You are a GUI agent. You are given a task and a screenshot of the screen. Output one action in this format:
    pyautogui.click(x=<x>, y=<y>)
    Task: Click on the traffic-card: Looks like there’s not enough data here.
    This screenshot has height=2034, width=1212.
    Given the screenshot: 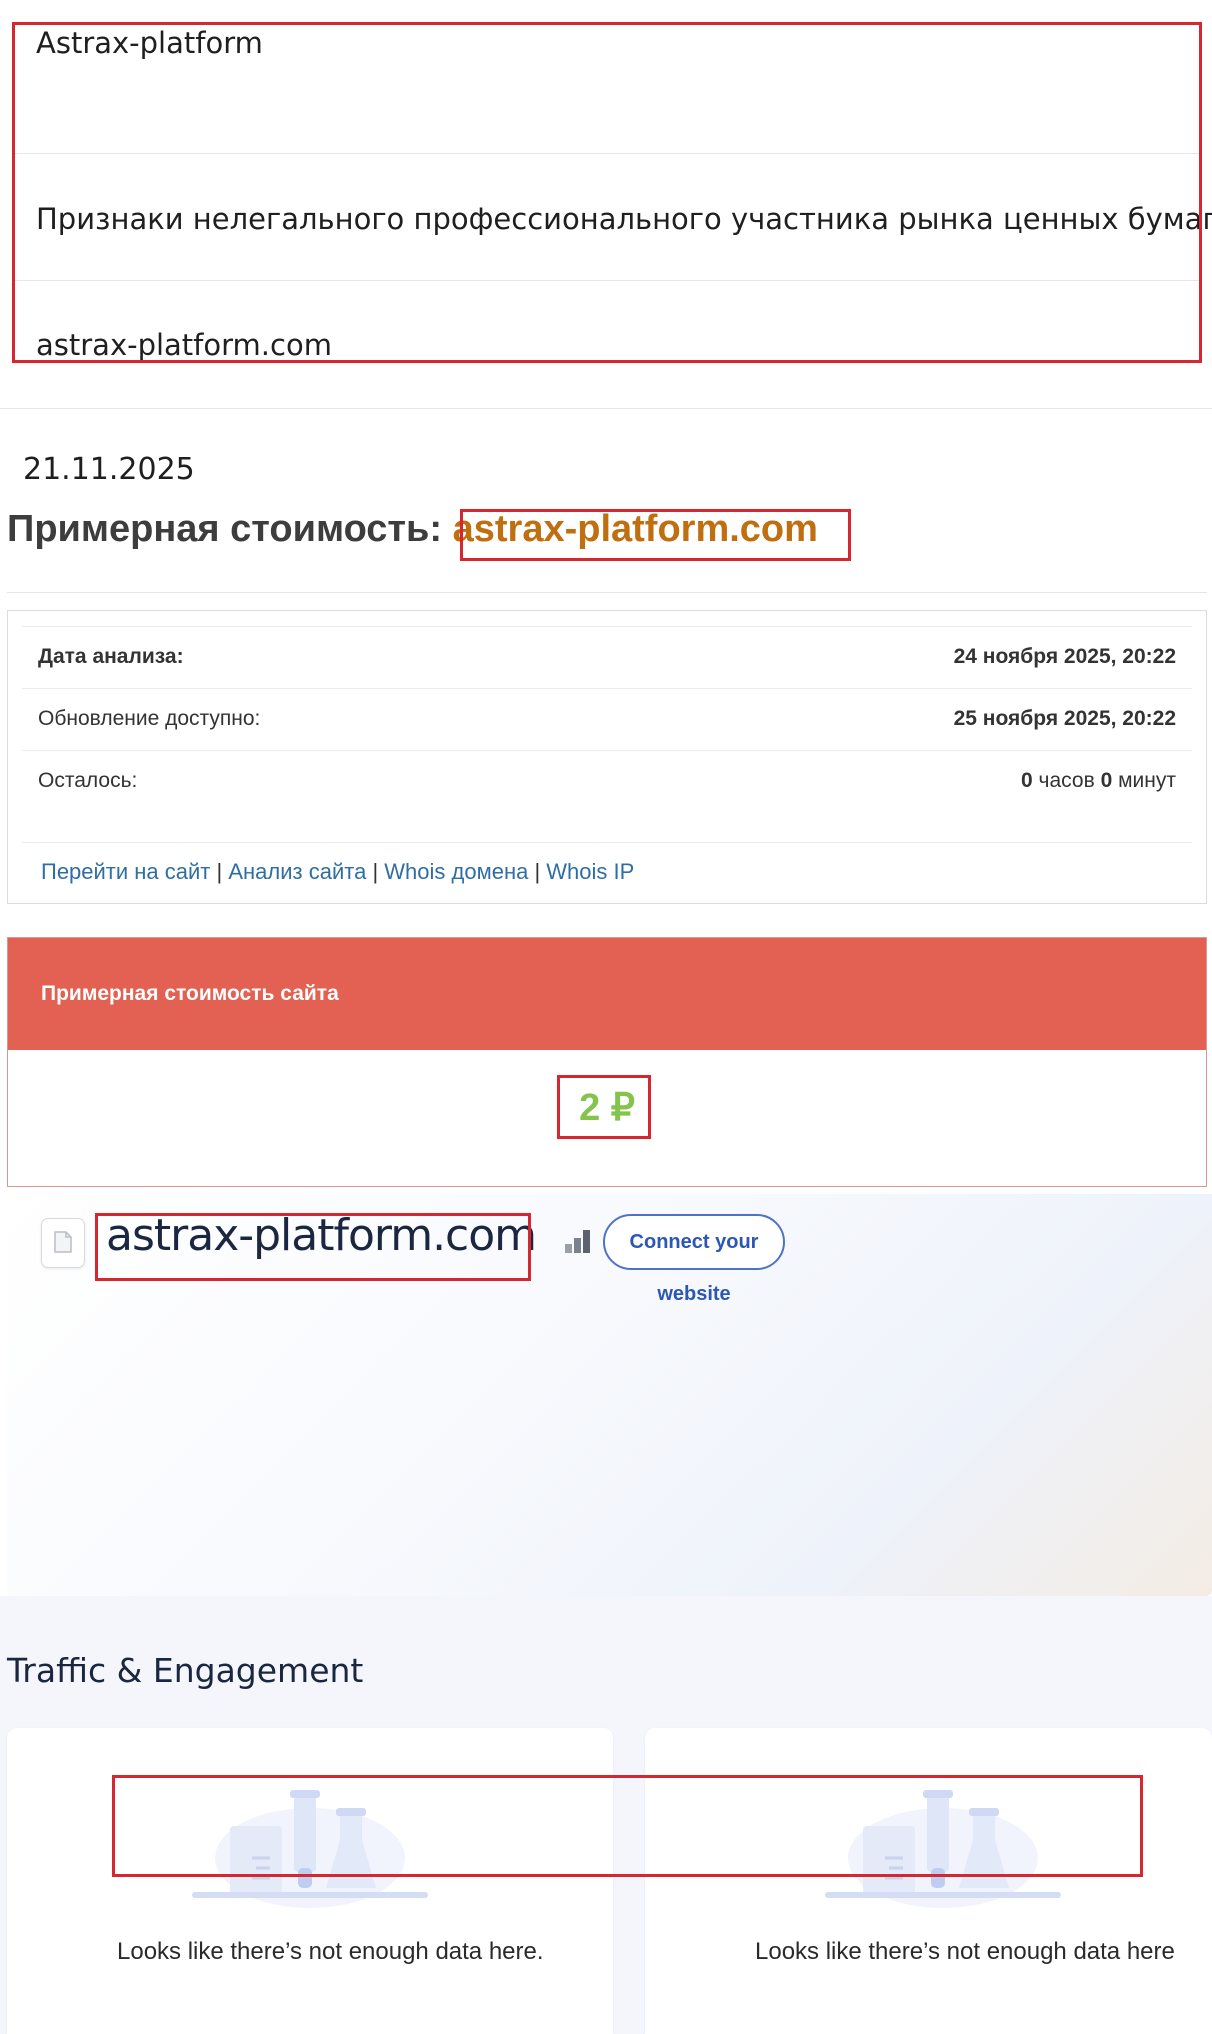 What is the action you would take?
    pyautogui.click(x=310, y=1881)
    